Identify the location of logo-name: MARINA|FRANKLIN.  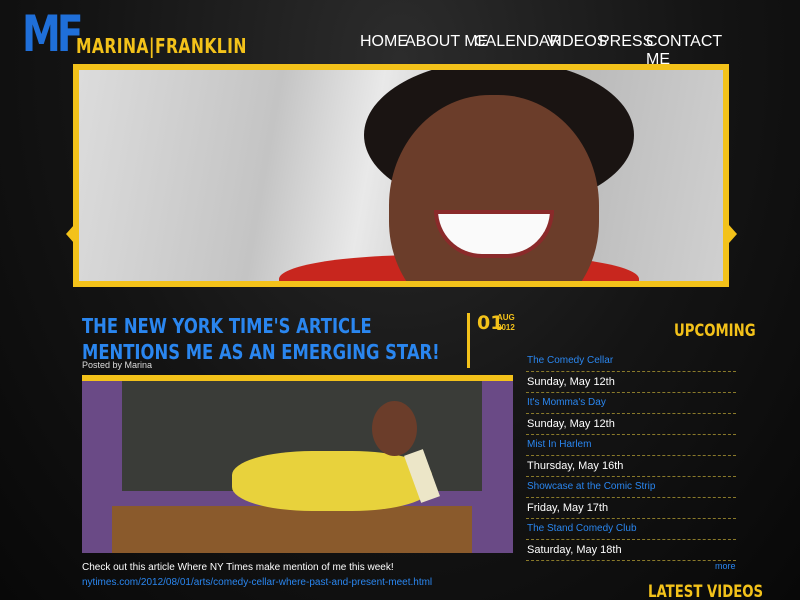
(161, 46).